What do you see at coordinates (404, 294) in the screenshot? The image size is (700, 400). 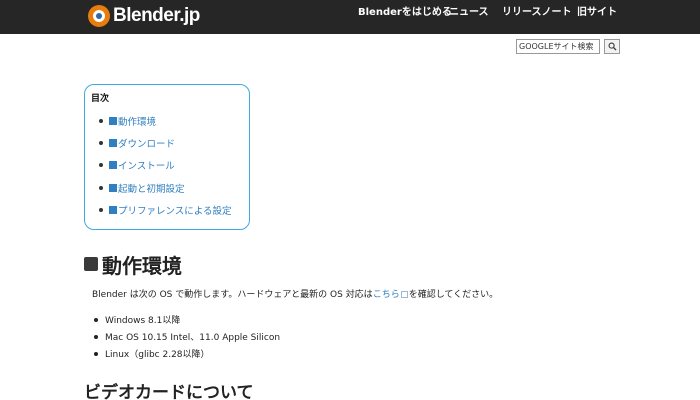 I see `external-link-icon` at bounding box center [404, 294].